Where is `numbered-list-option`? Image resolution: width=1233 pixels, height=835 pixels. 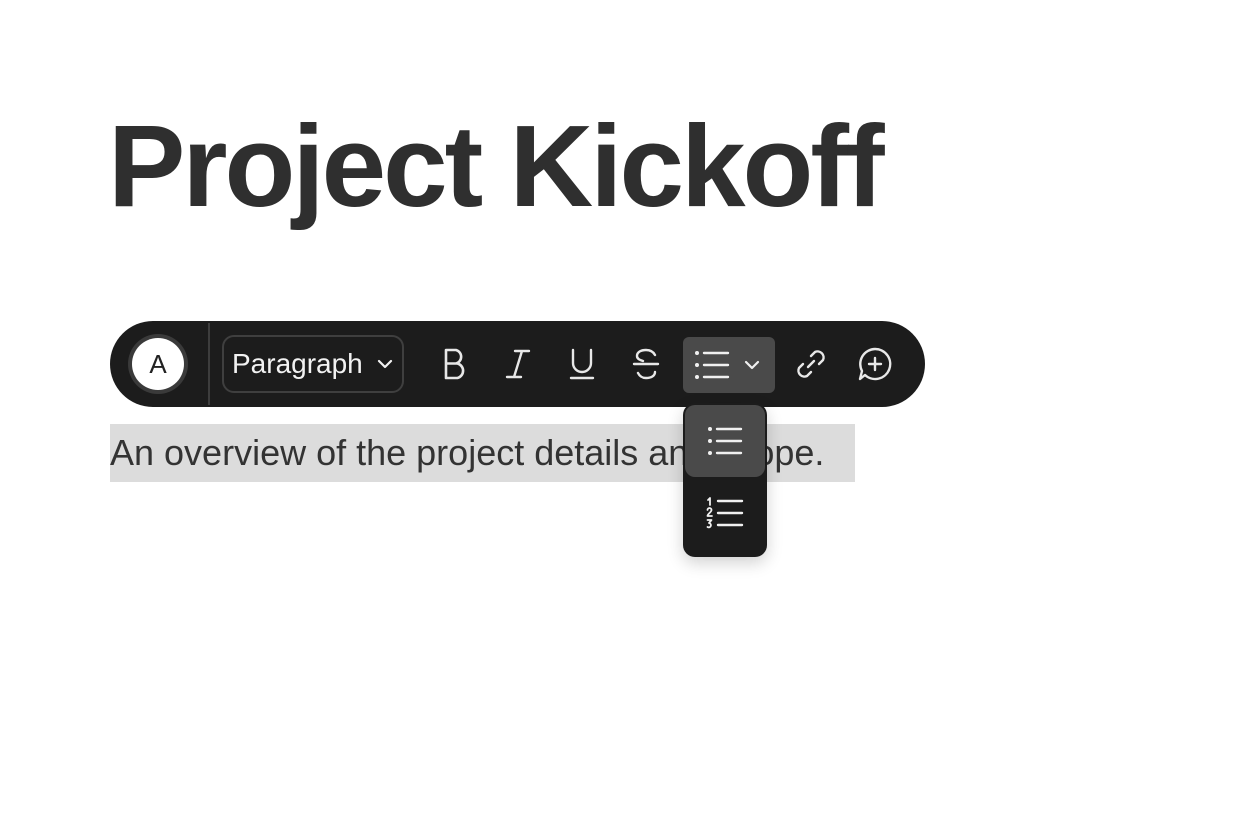
numbered-list-option is located at coordinates (725, 513).